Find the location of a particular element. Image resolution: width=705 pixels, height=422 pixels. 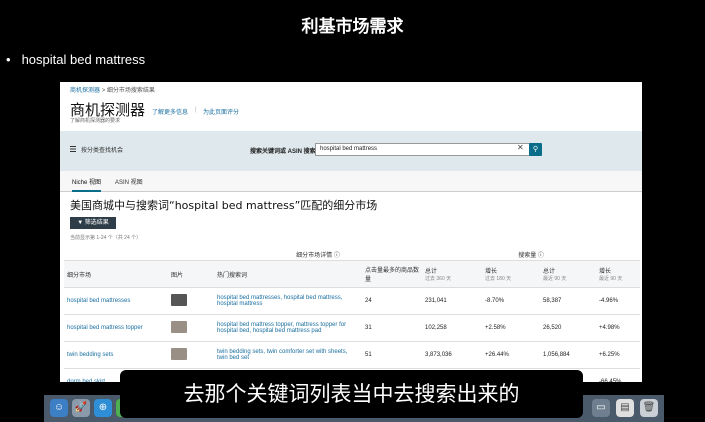

growth-90: +6.25% is located at coordinates (618, 355).